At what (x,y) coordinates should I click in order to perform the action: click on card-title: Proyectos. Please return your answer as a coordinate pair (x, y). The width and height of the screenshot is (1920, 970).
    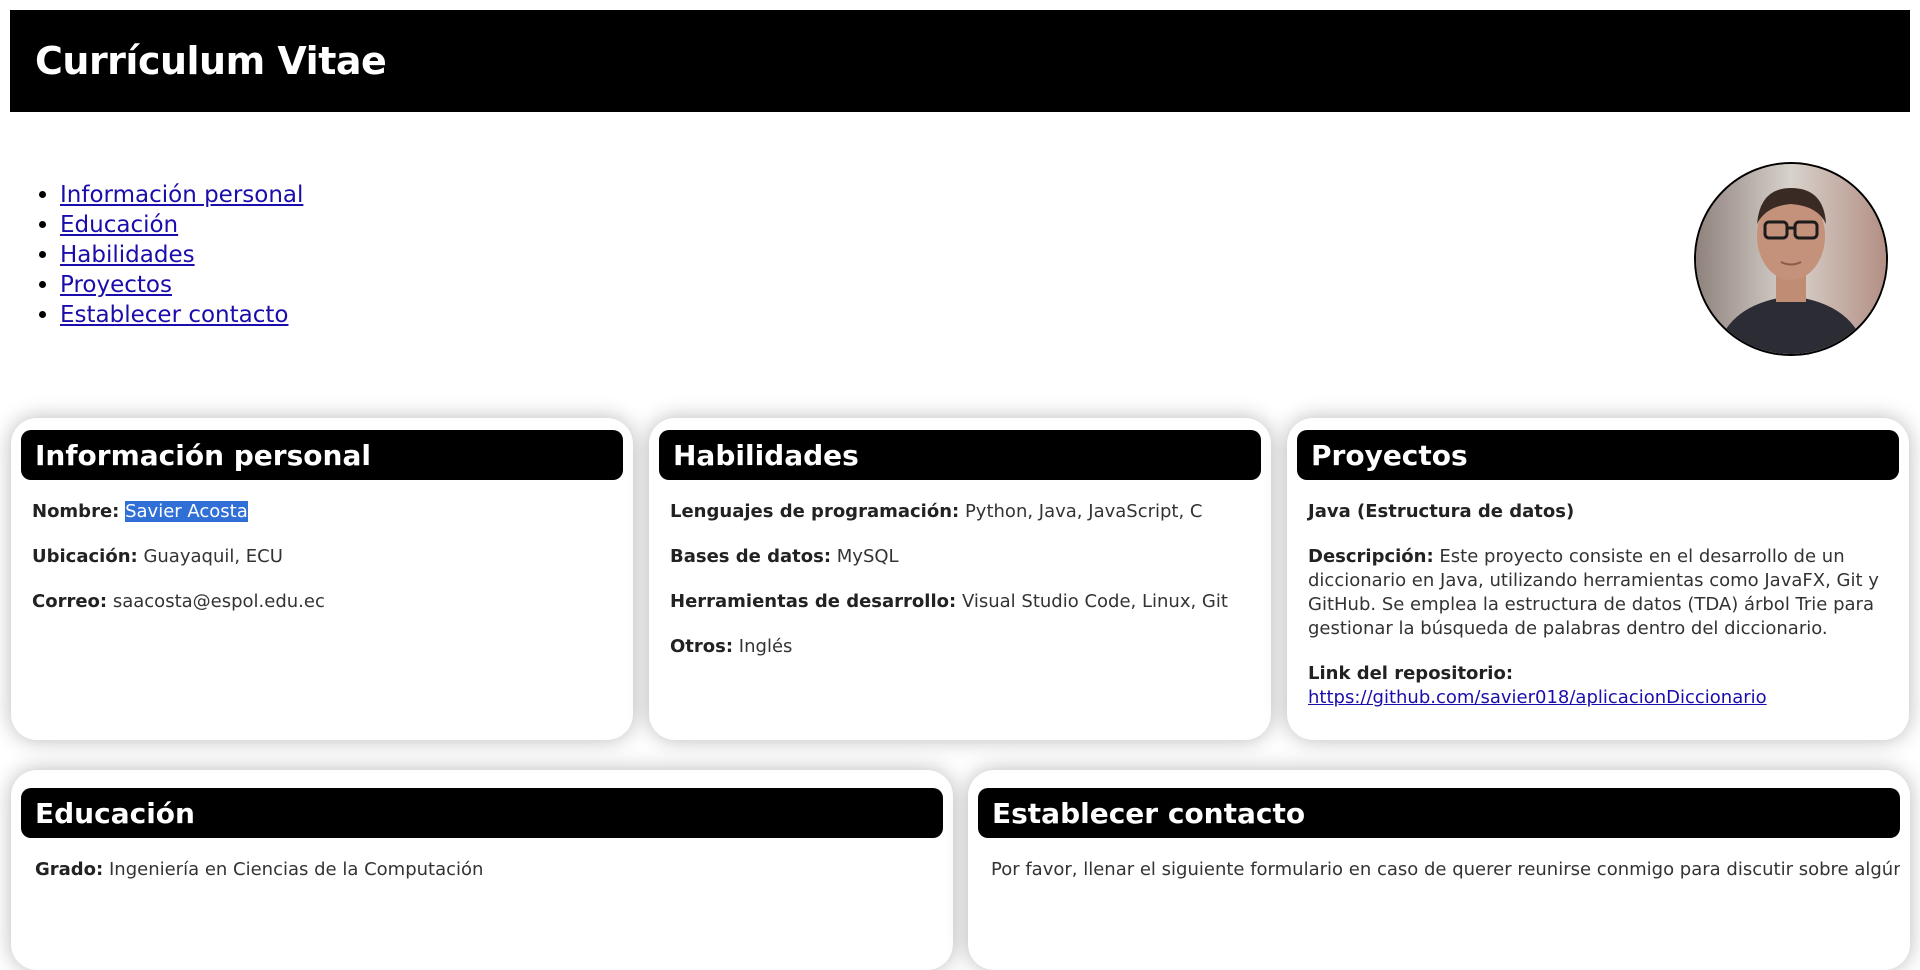
    Looking at the image, I should click on (1598, 455).